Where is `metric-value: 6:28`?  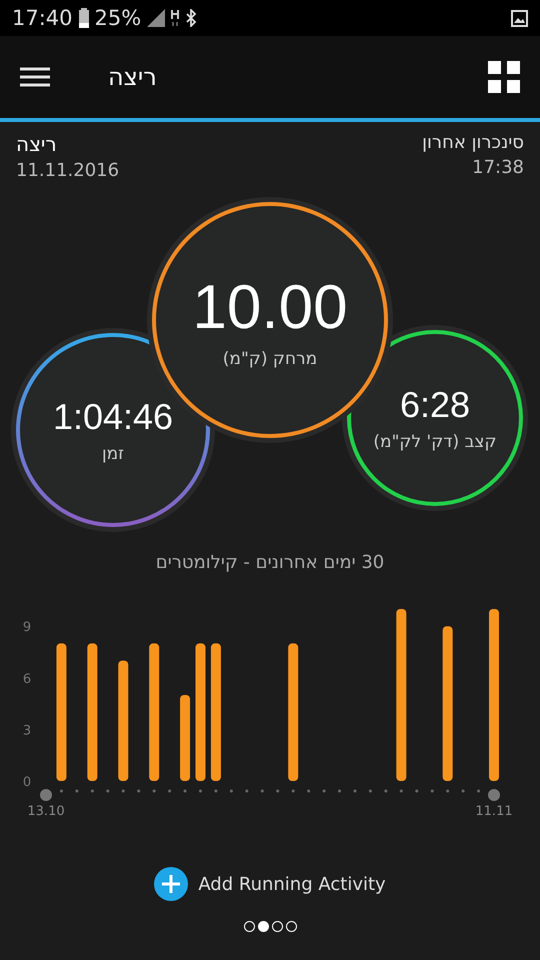 metric-value: 6:28 is located at coordinates (435, 405).